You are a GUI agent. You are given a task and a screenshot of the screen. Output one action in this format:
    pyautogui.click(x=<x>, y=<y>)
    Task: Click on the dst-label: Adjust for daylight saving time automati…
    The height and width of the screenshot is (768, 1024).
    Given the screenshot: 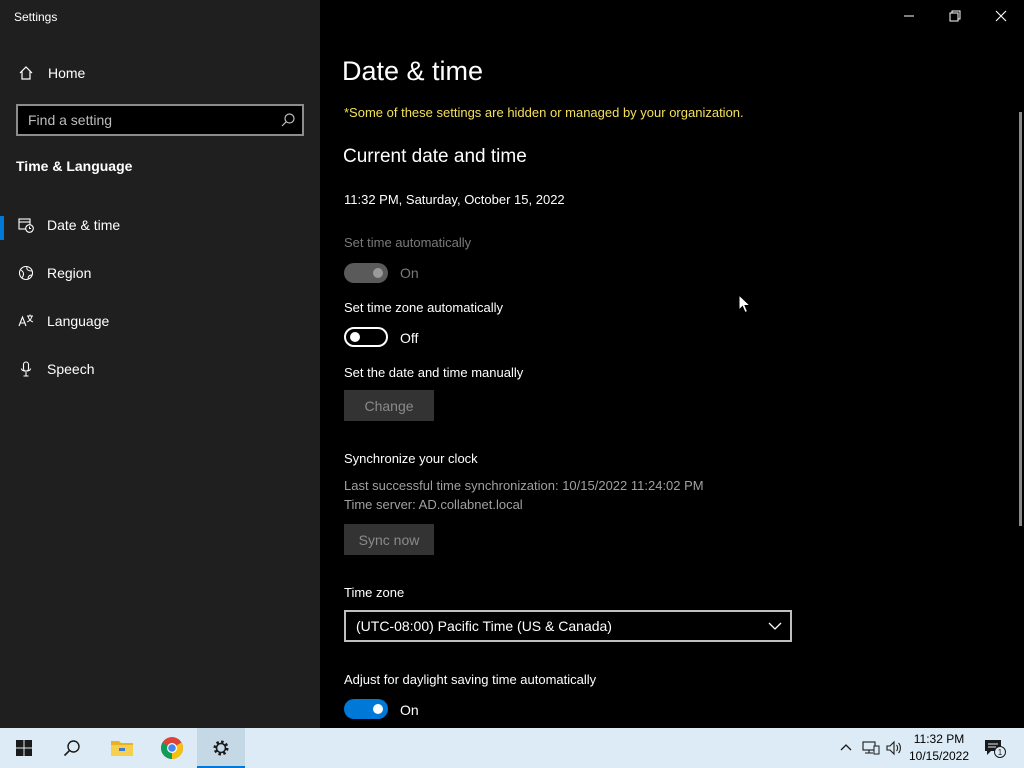 What is the action you would take?
    pyautogui.click(x=470, y=679)
    